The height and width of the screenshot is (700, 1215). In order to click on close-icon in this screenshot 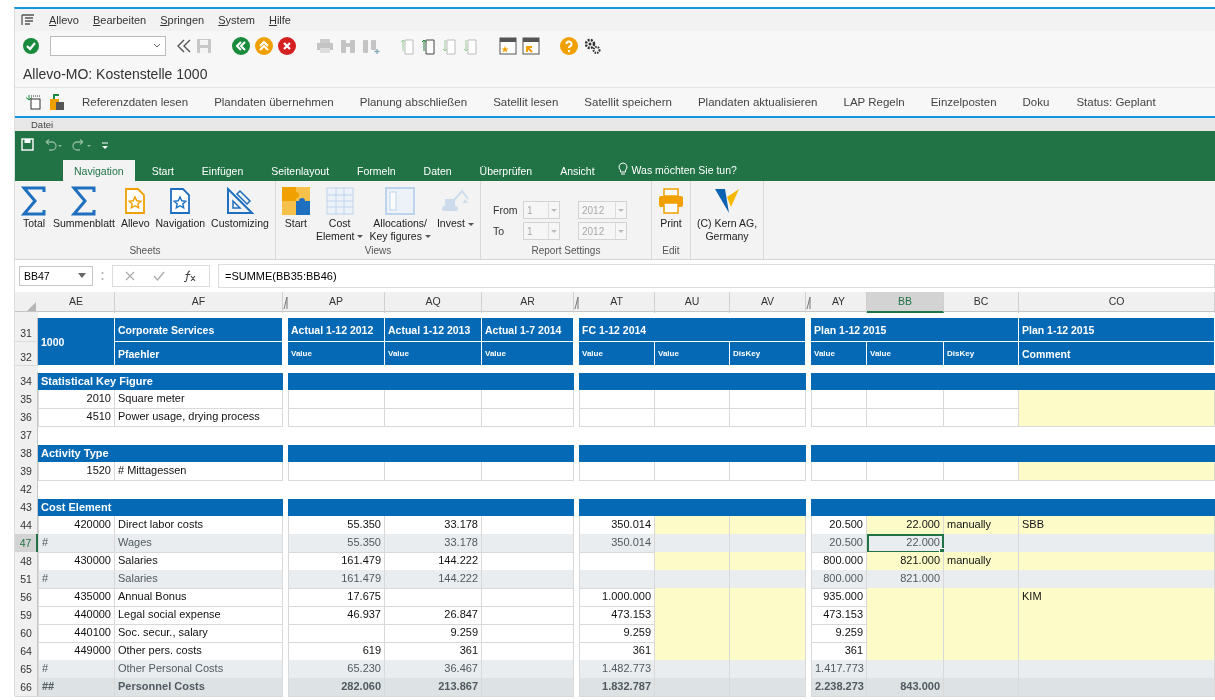, I will do `click(130, 275)`.